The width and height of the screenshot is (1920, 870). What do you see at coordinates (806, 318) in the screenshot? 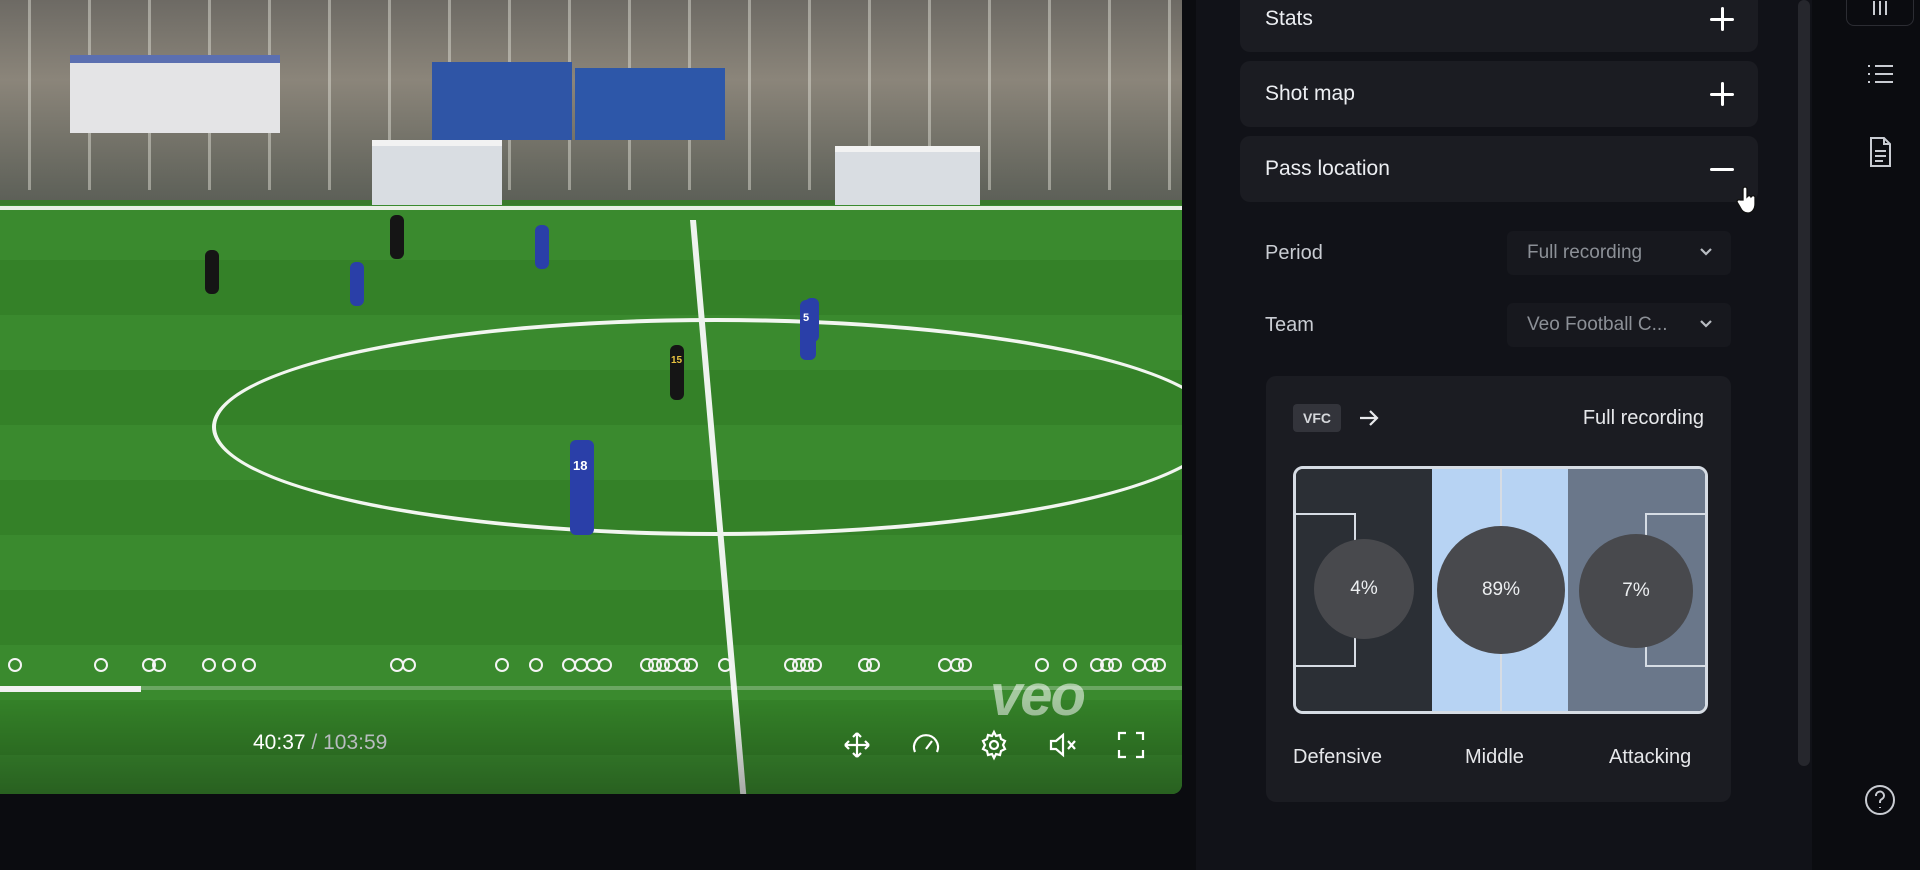
I see `jersey-number: 5` at bounding box center [806, 318].